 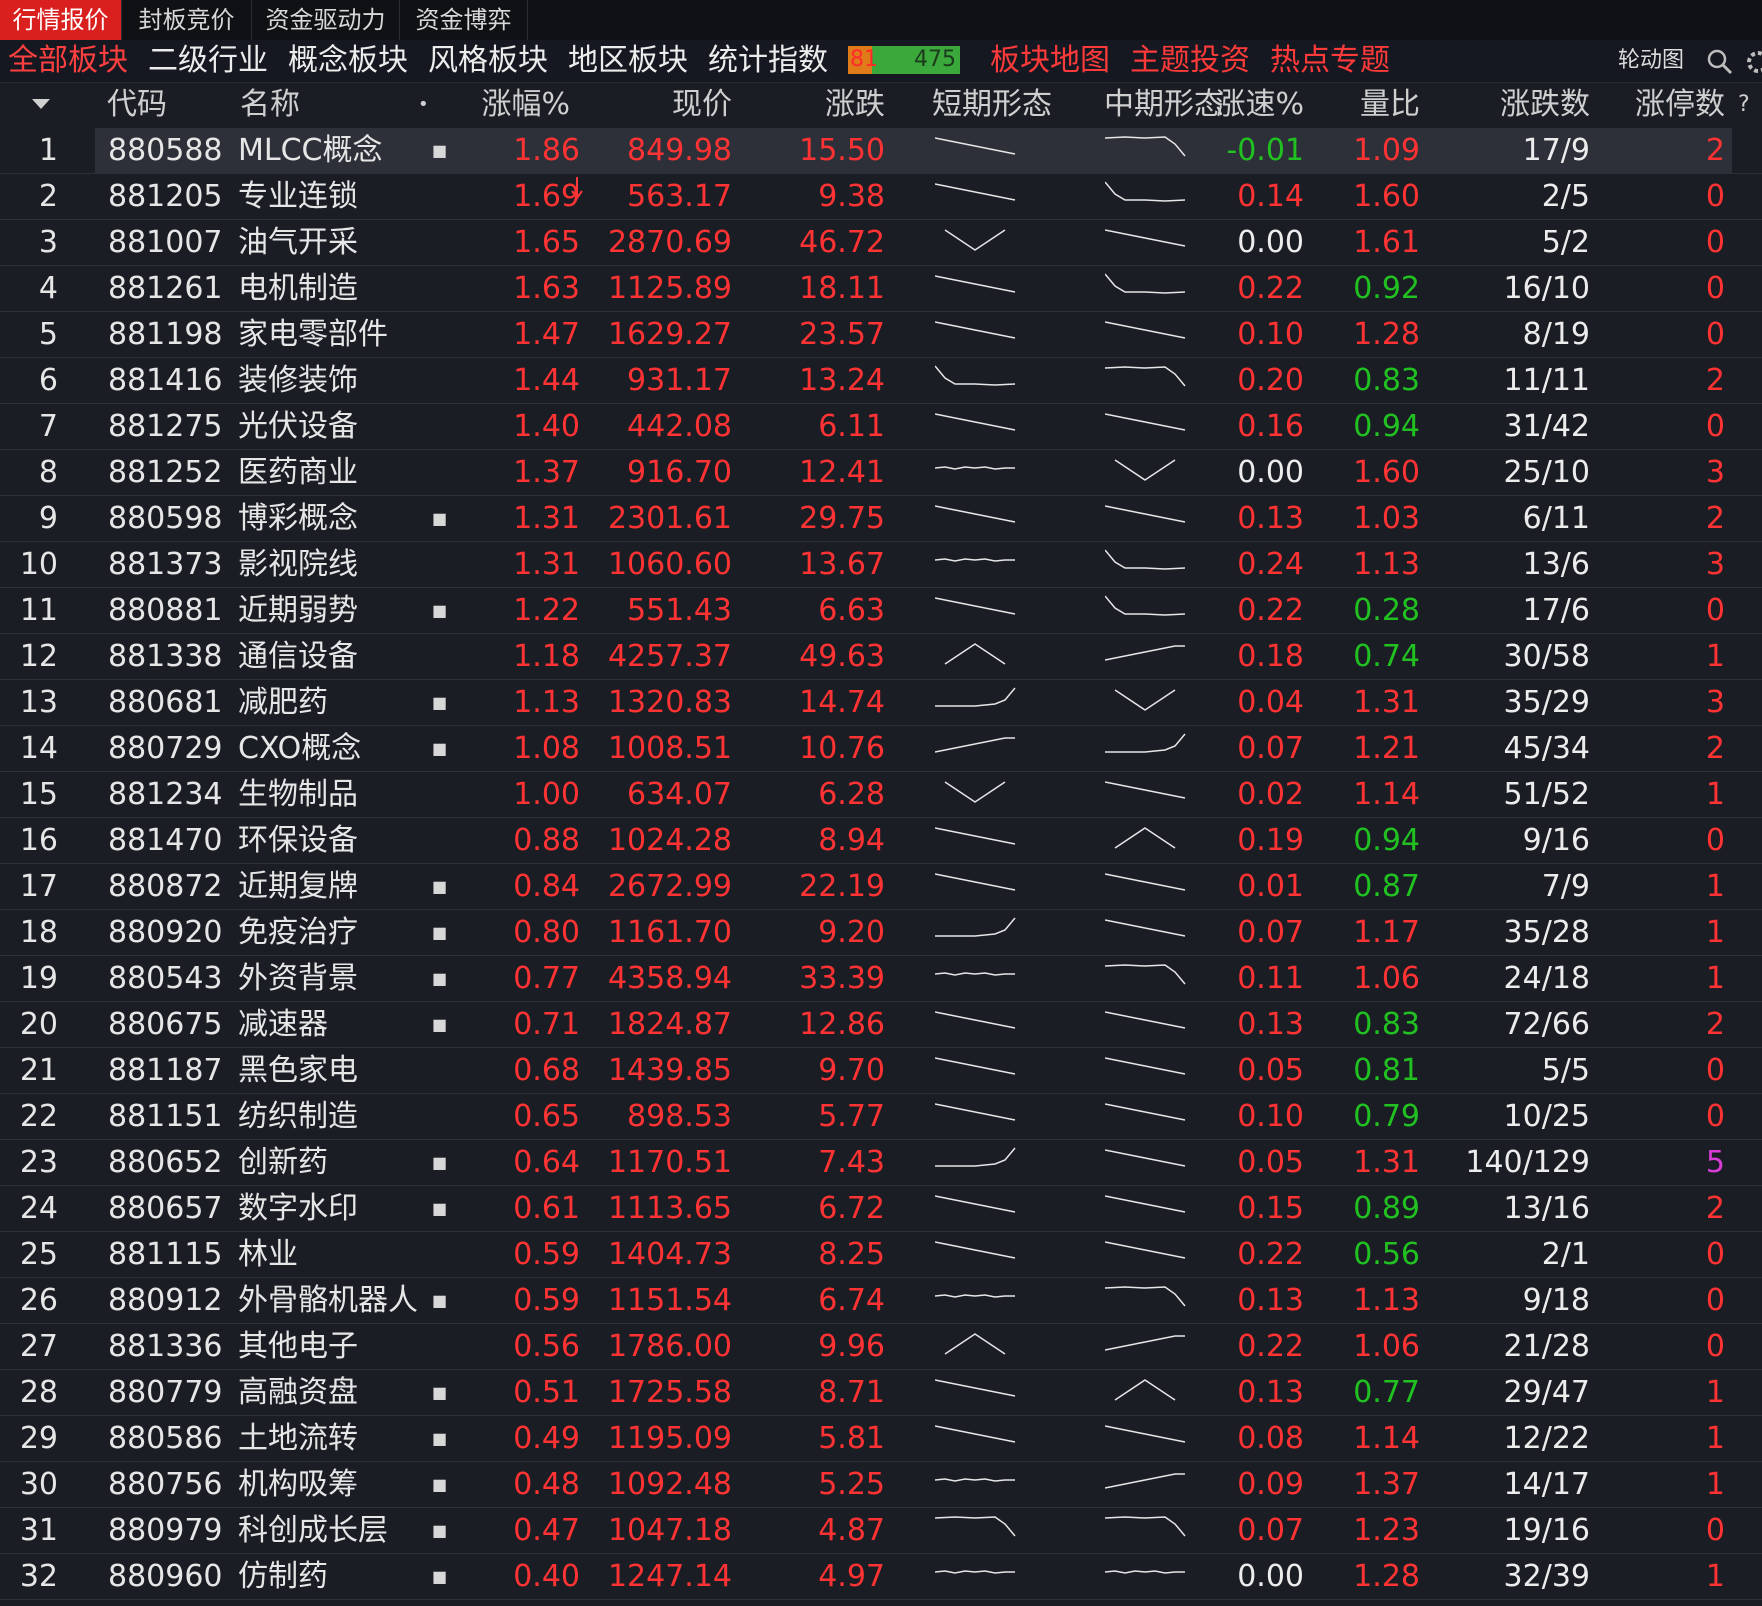 What do you see at coordinates (881, 1255) in the screenshot?
I see `table-row: 25 881115 林业 0.59 1404.73 8.25 0.22 0.56 2/1 0` at bounding box center [881, 1255].